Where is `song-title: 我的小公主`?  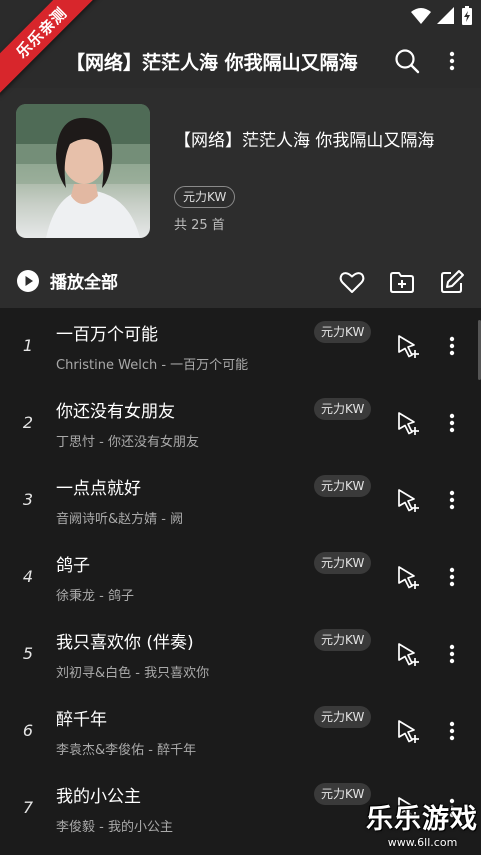 song-title: 我的小公主 is located at coordinates (98, 797).